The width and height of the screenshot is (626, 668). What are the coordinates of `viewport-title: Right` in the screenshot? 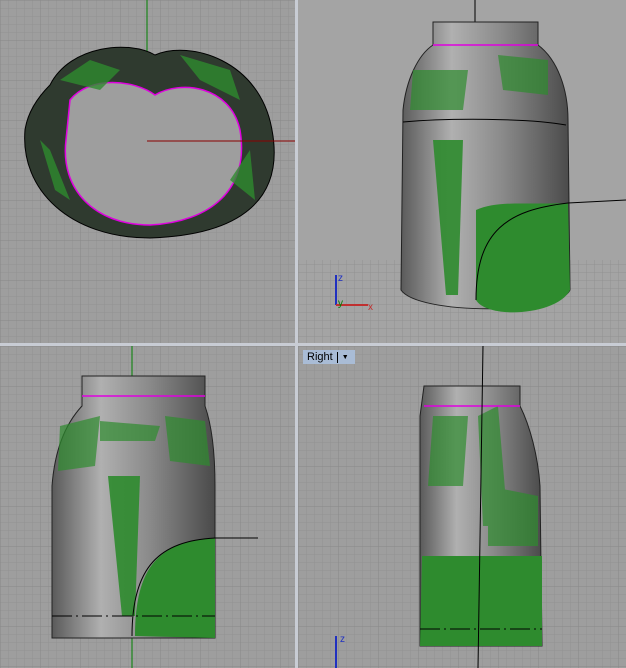 It's located at (320, 357).